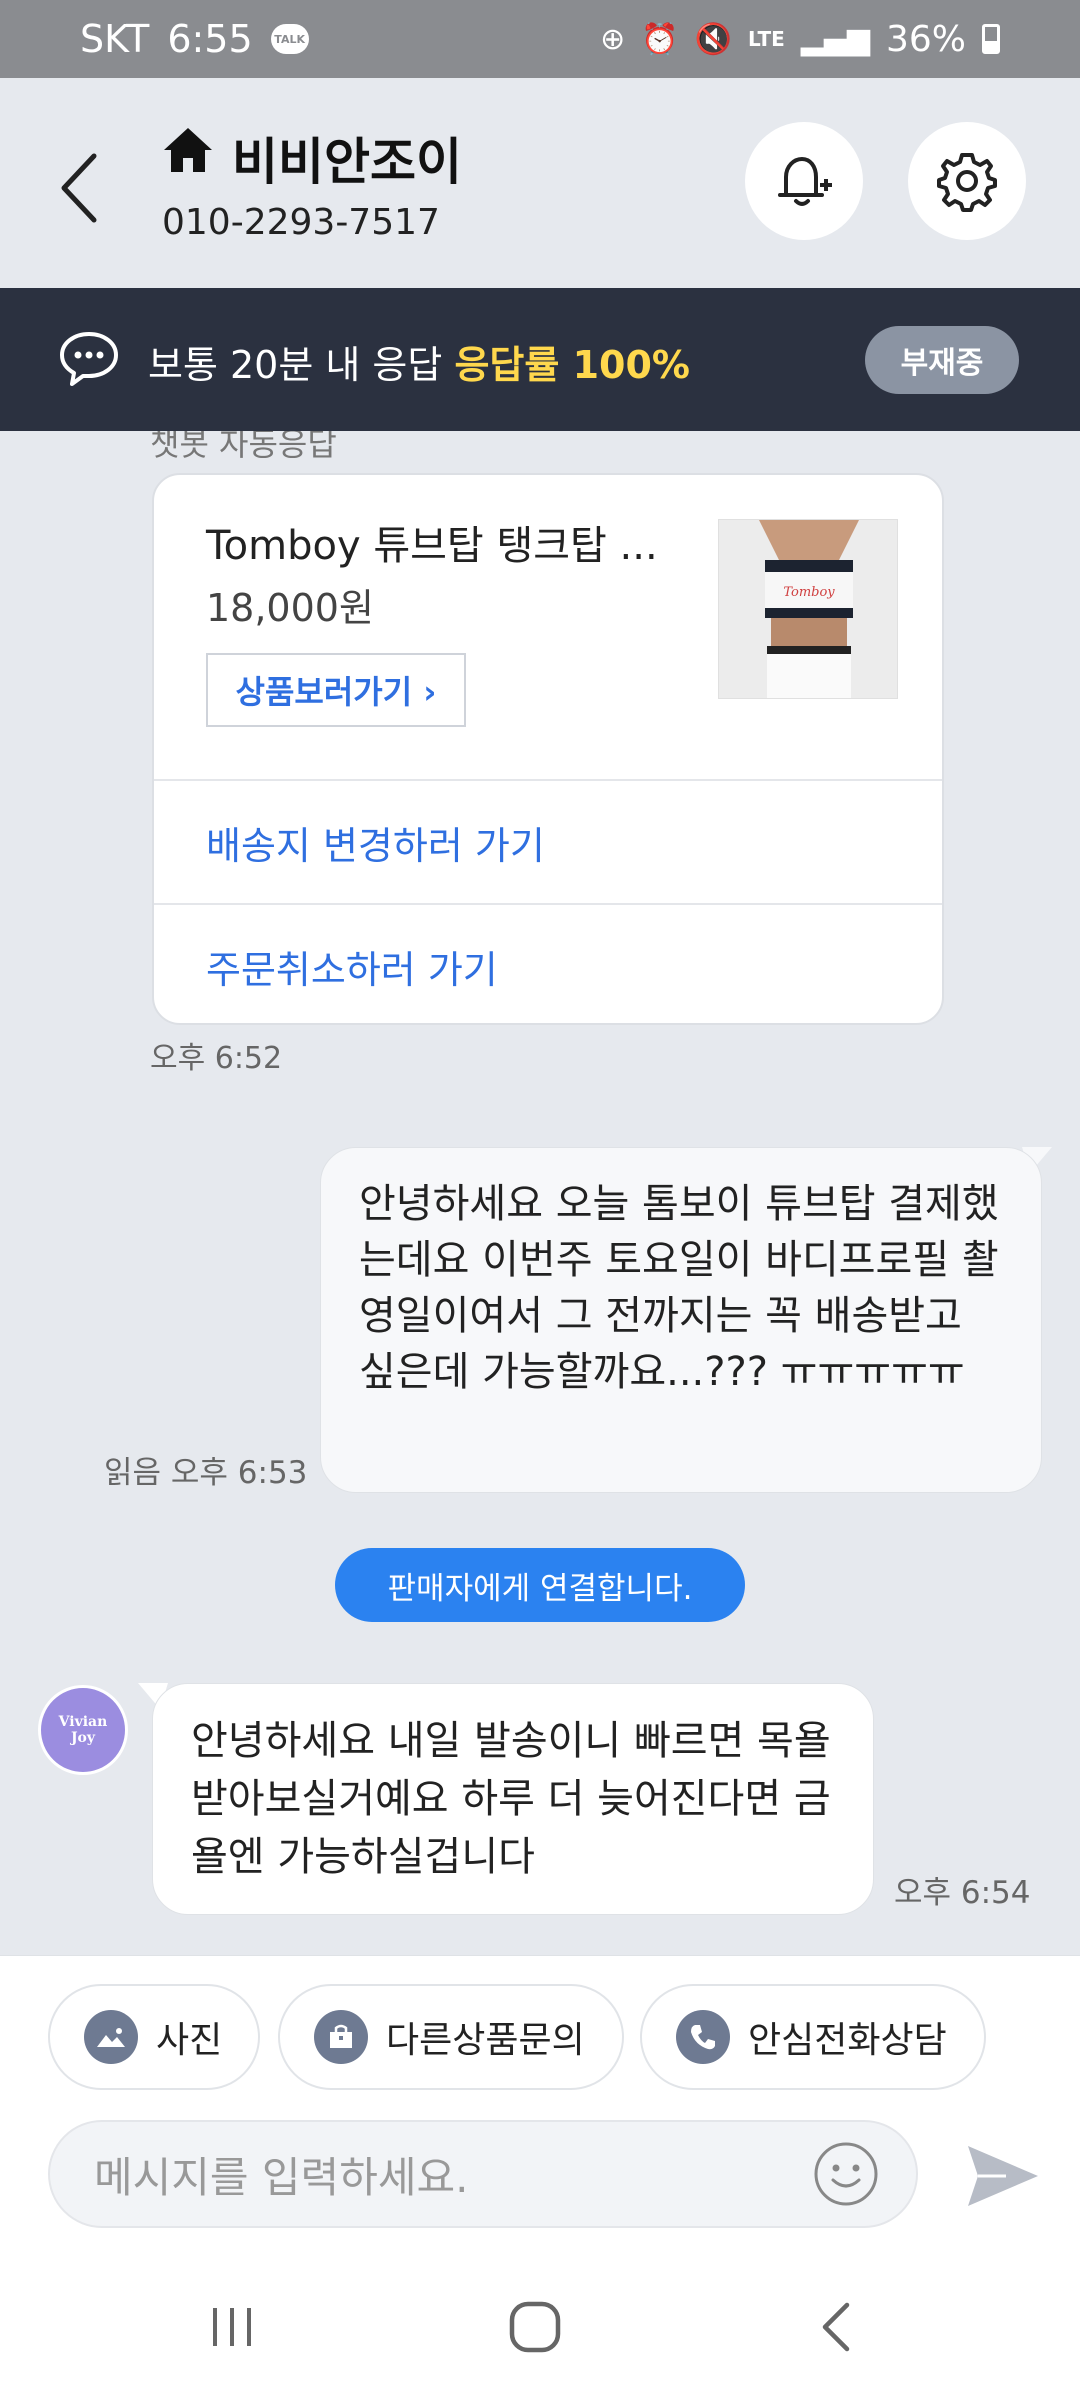 The width and height of the screenshot is (1080, 2400). Describe the element at coordinates (660, 39) in the screenshot. I see `alarm-icon: ⏰` at that location.